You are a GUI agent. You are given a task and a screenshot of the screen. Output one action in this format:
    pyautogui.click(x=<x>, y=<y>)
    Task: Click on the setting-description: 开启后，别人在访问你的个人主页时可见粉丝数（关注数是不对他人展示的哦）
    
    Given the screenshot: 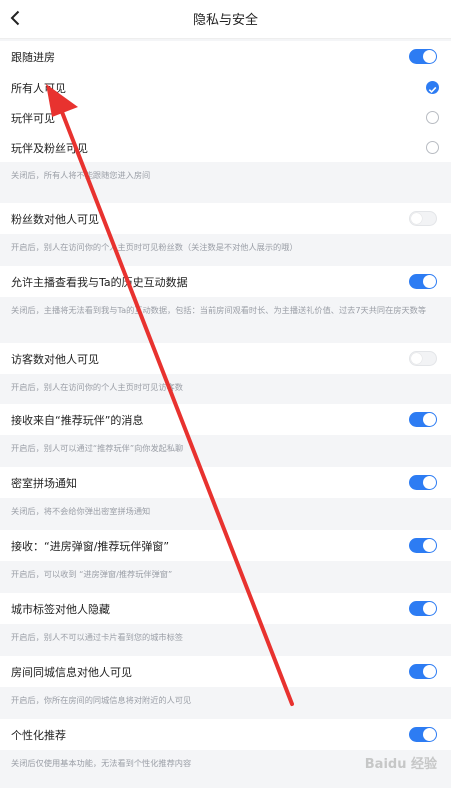 What is the action you would take?
    pyautogui.click(x=225, y=248)
    